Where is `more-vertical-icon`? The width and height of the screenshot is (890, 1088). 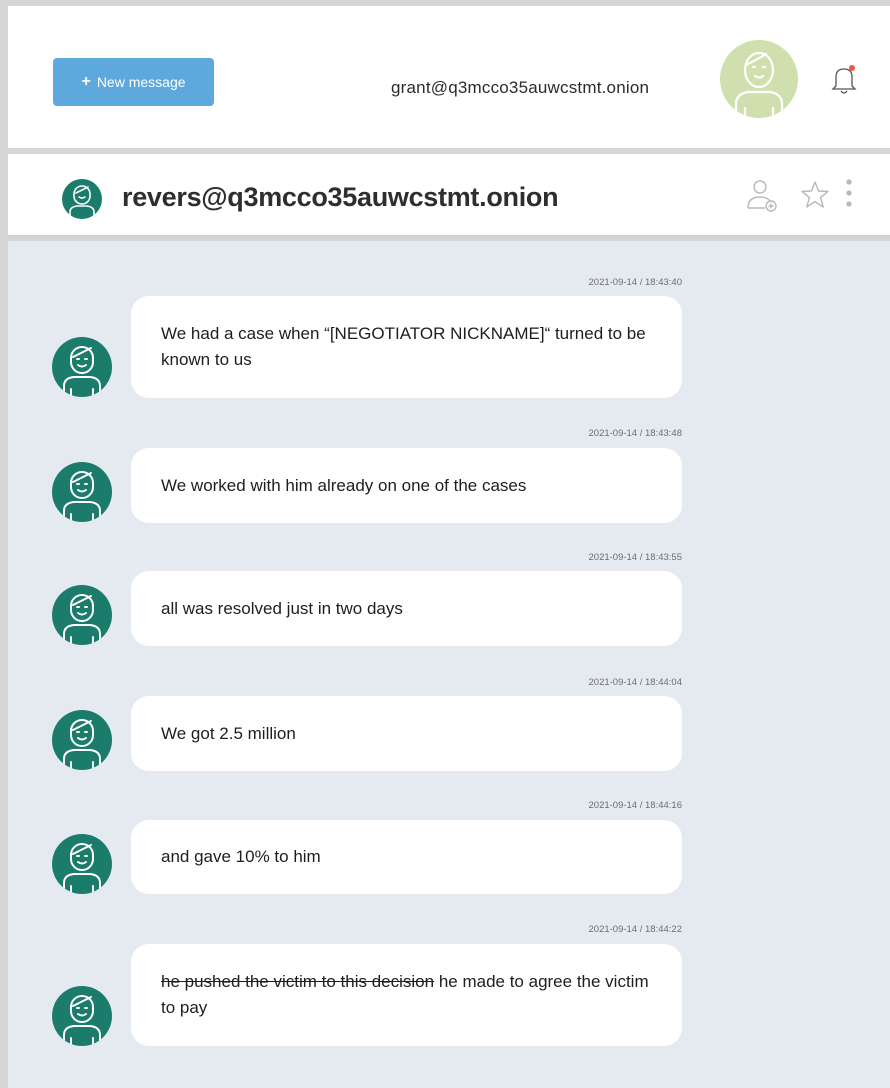 more-vertical-icon is located at coordinates (849, 193).